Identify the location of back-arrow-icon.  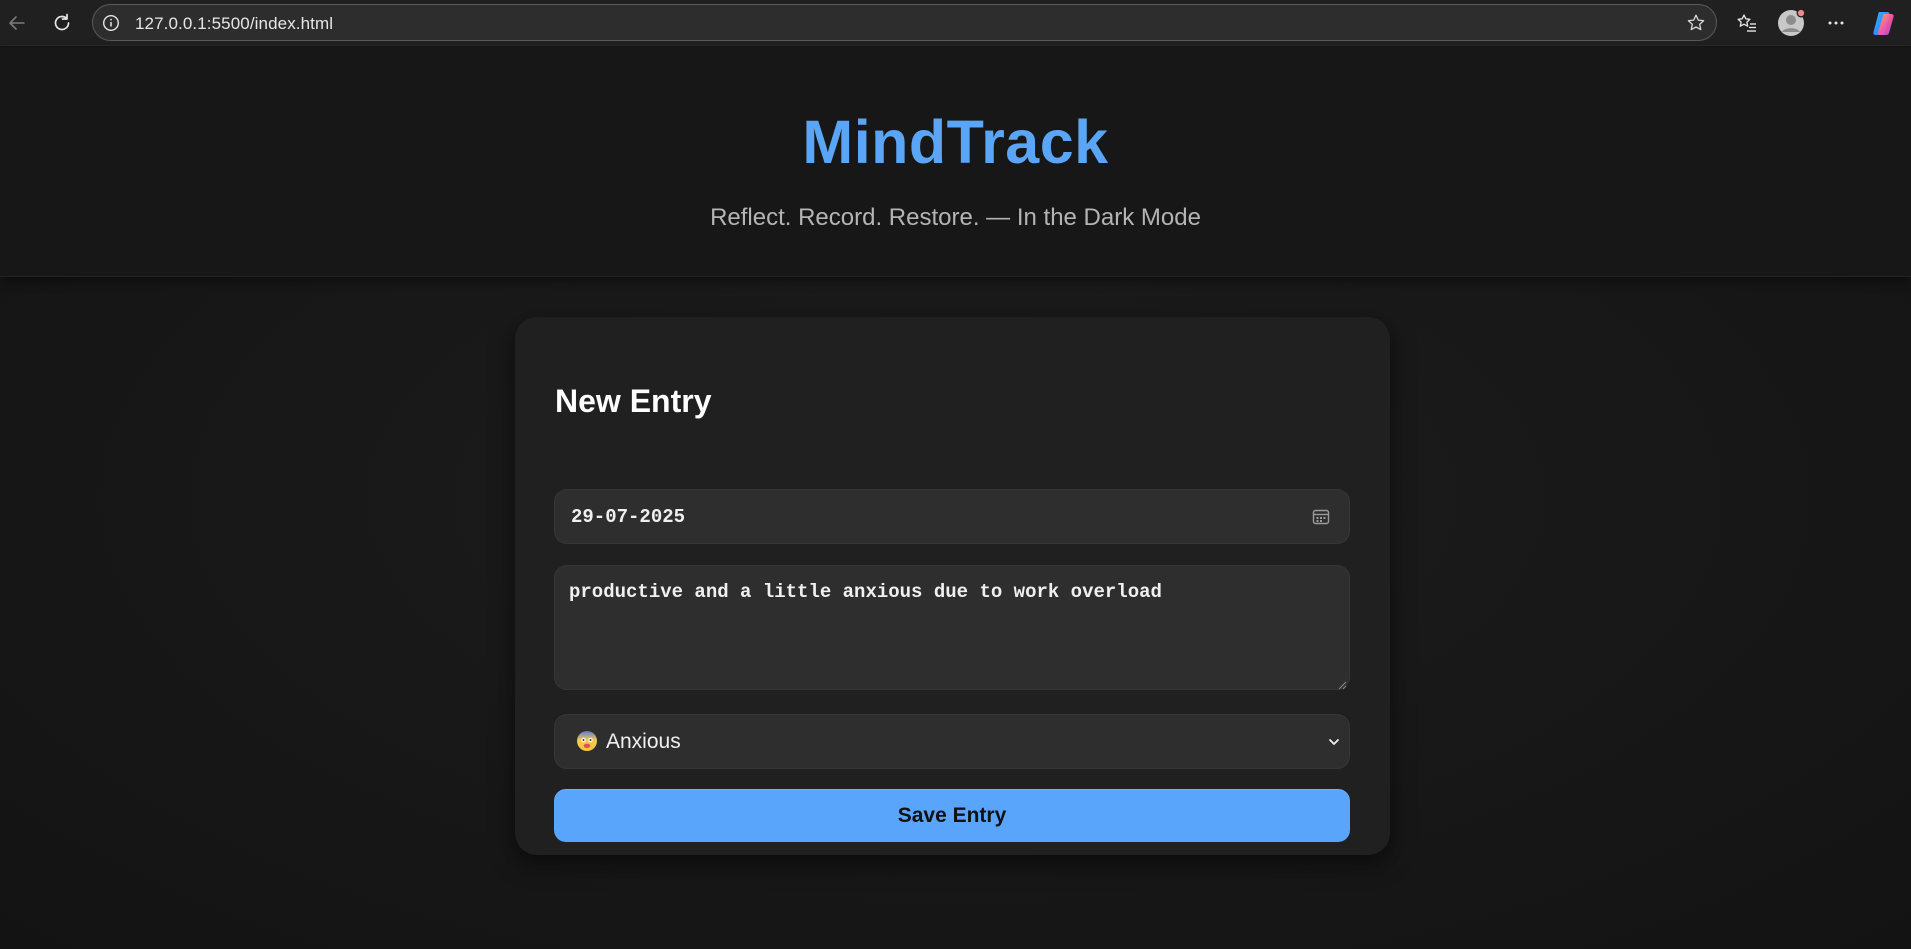
(17, 23).